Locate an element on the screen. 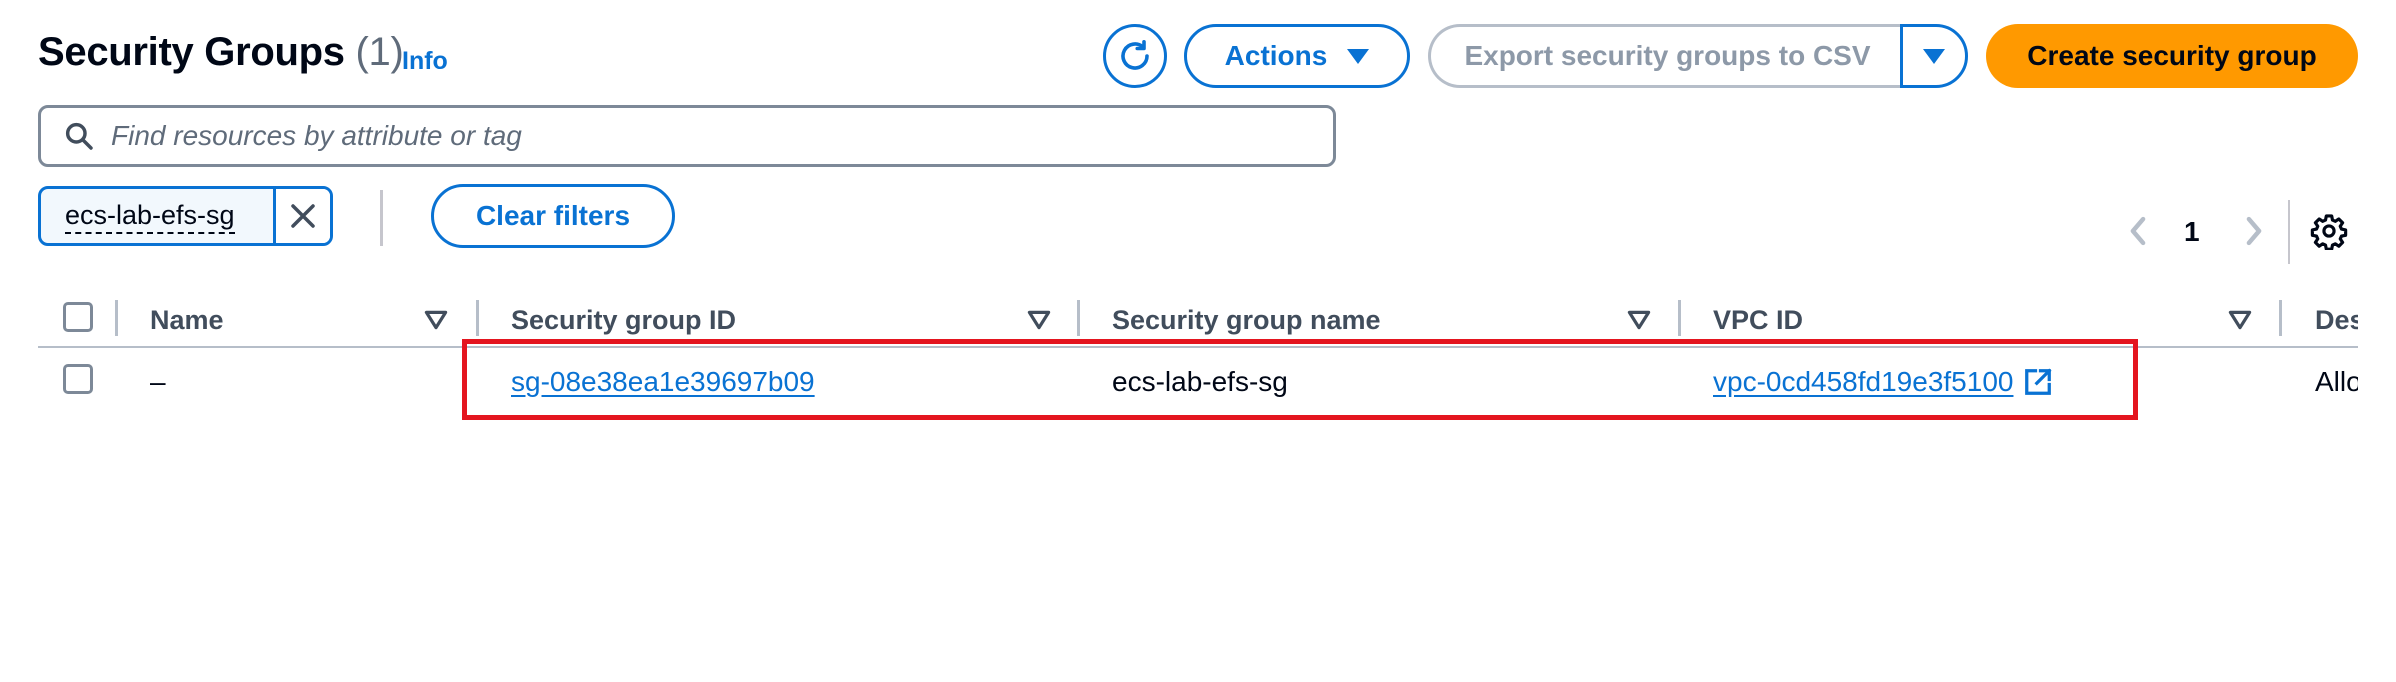 This screenshot has height=682, width=2396. chevron-right-icon is located at coordinates (2254, 231).